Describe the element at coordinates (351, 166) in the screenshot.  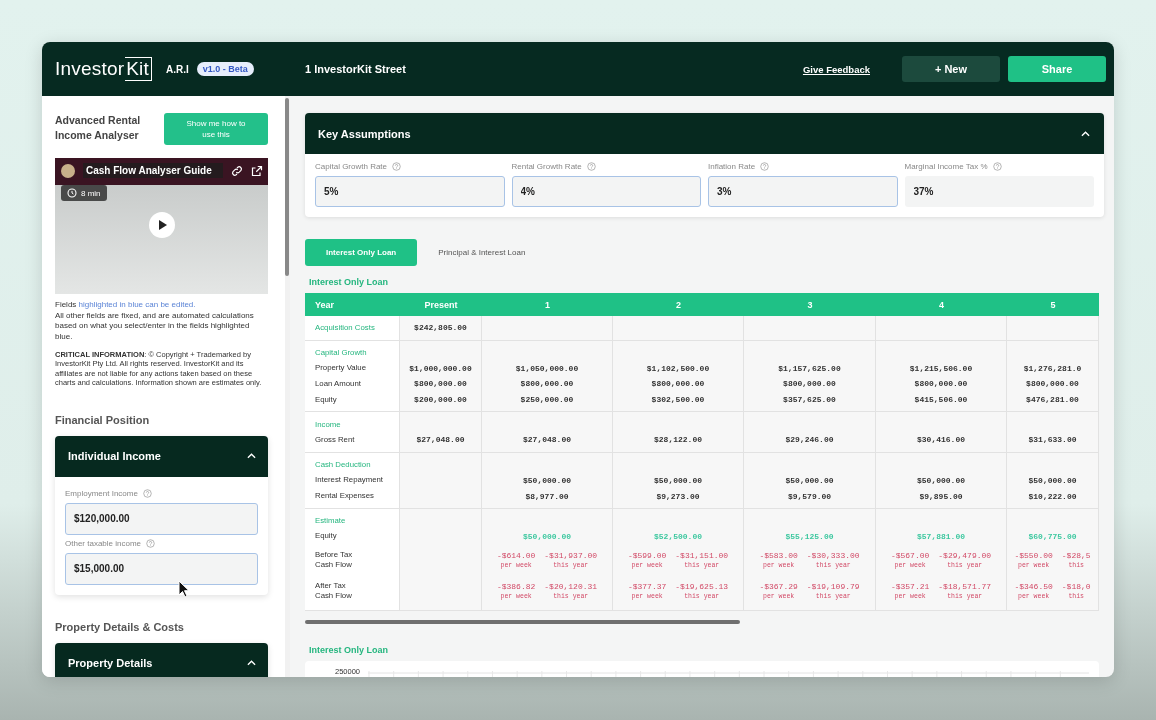
I see `field-label: Capital Growth Rate` at that location.